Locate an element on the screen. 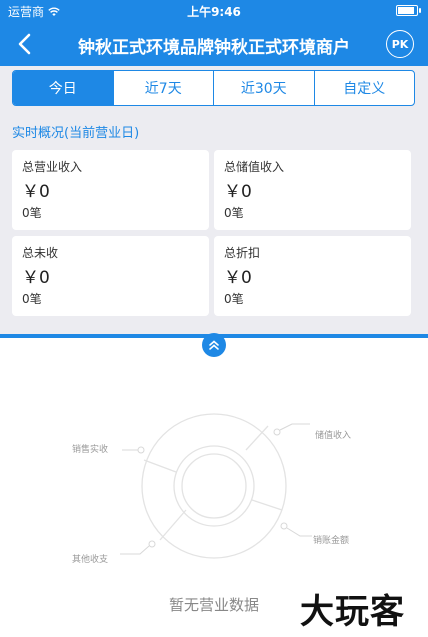 This screenshot has height=637, width=428. date-range-tabs-container: 今日 近7天 近30天 自定义 is located at coordinates (214, 89).